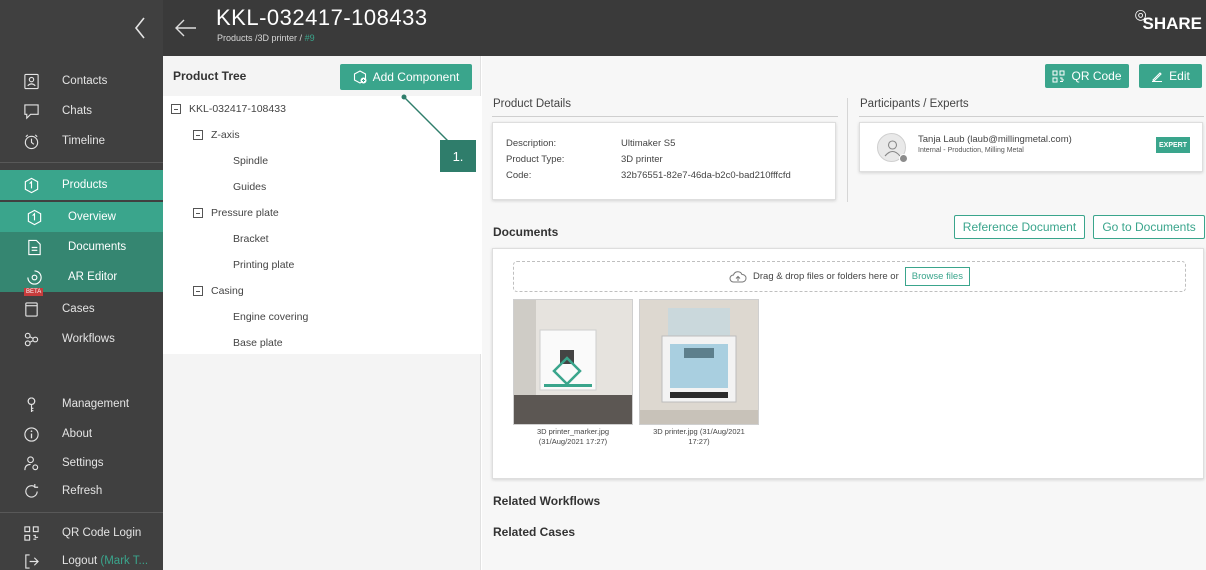  Describe the element at coordinates (360, 77) in the screenshot. I see `add-component-icon` at that location.